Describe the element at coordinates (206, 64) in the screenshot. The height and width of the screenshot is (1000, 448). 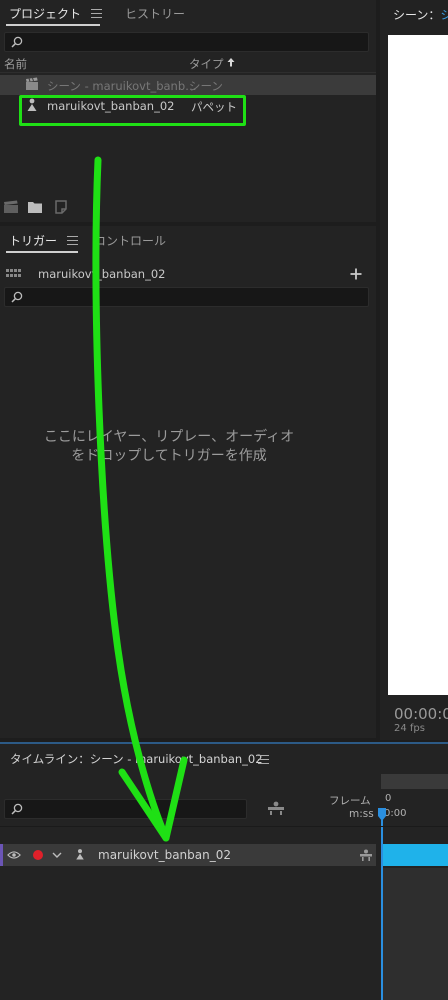
I see `column-header-type: タイプ` at that location.